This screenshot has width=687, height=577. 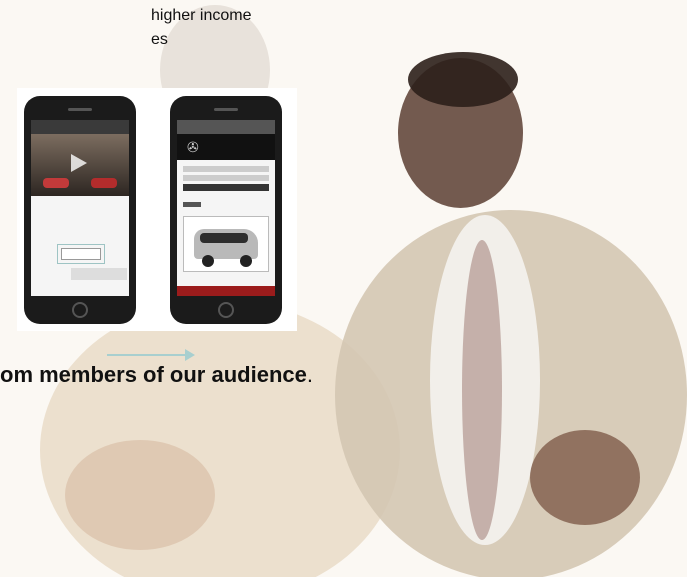 What do you see at coordinates (208, 261) in the screenshot?
I see `van-wheel-icon` at bounding box center [208, 261].